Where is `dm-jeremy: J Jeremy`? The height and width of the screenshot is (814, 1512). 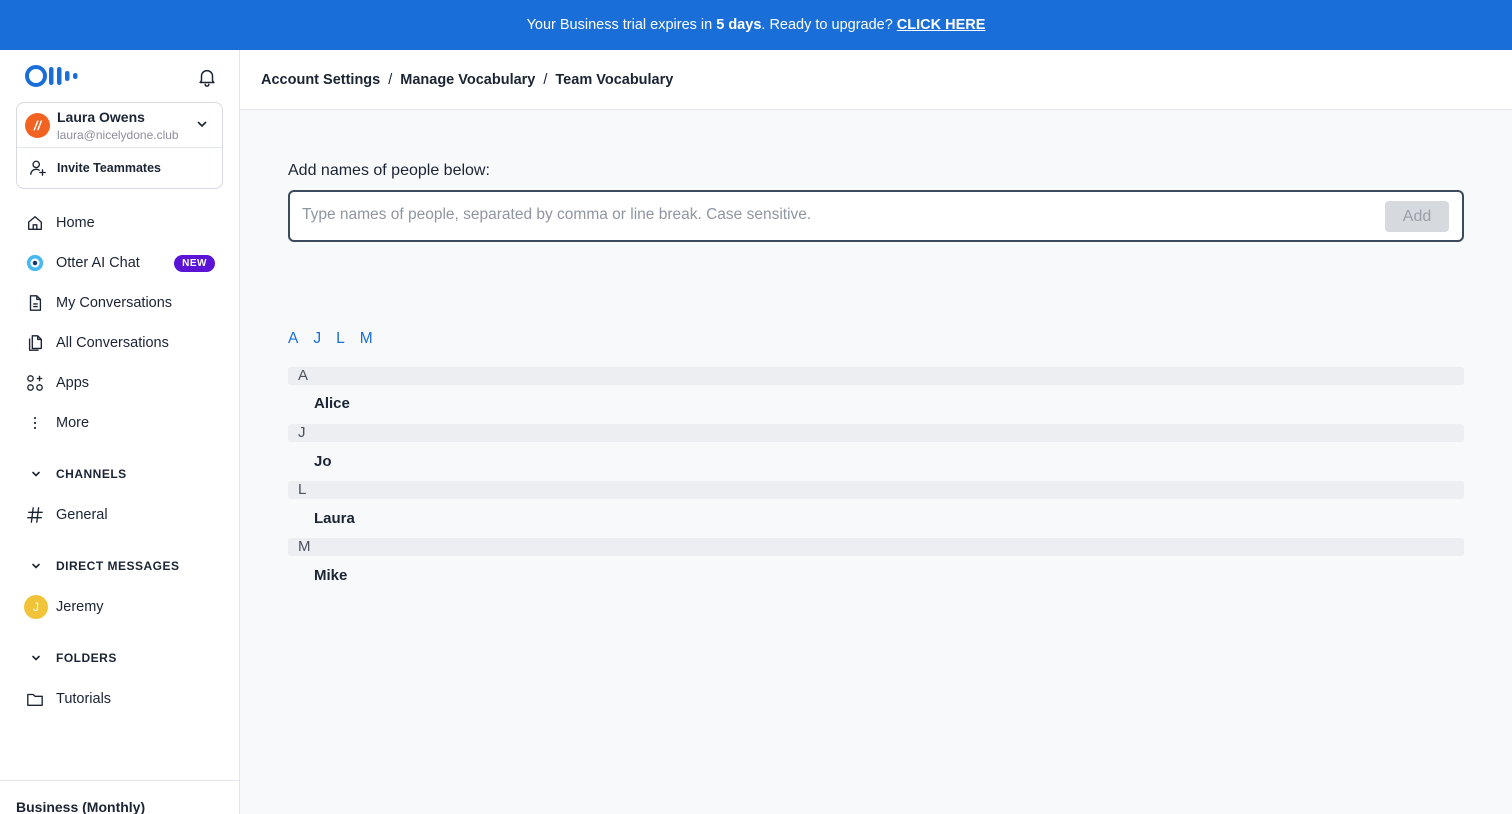
dm-jeremy: J Jeremy is located at coordinates (119, 607).